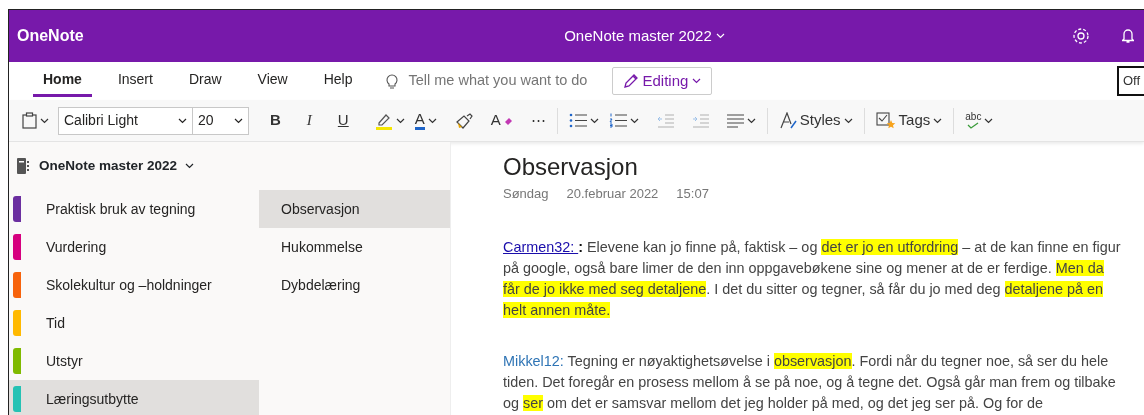 The image size is (1144, 415). What do you see at coordinates (644, 36) in the screenshot?
I see `notebook-title-dropdown: OneNote master 2022` at bounding box center [644, 36].